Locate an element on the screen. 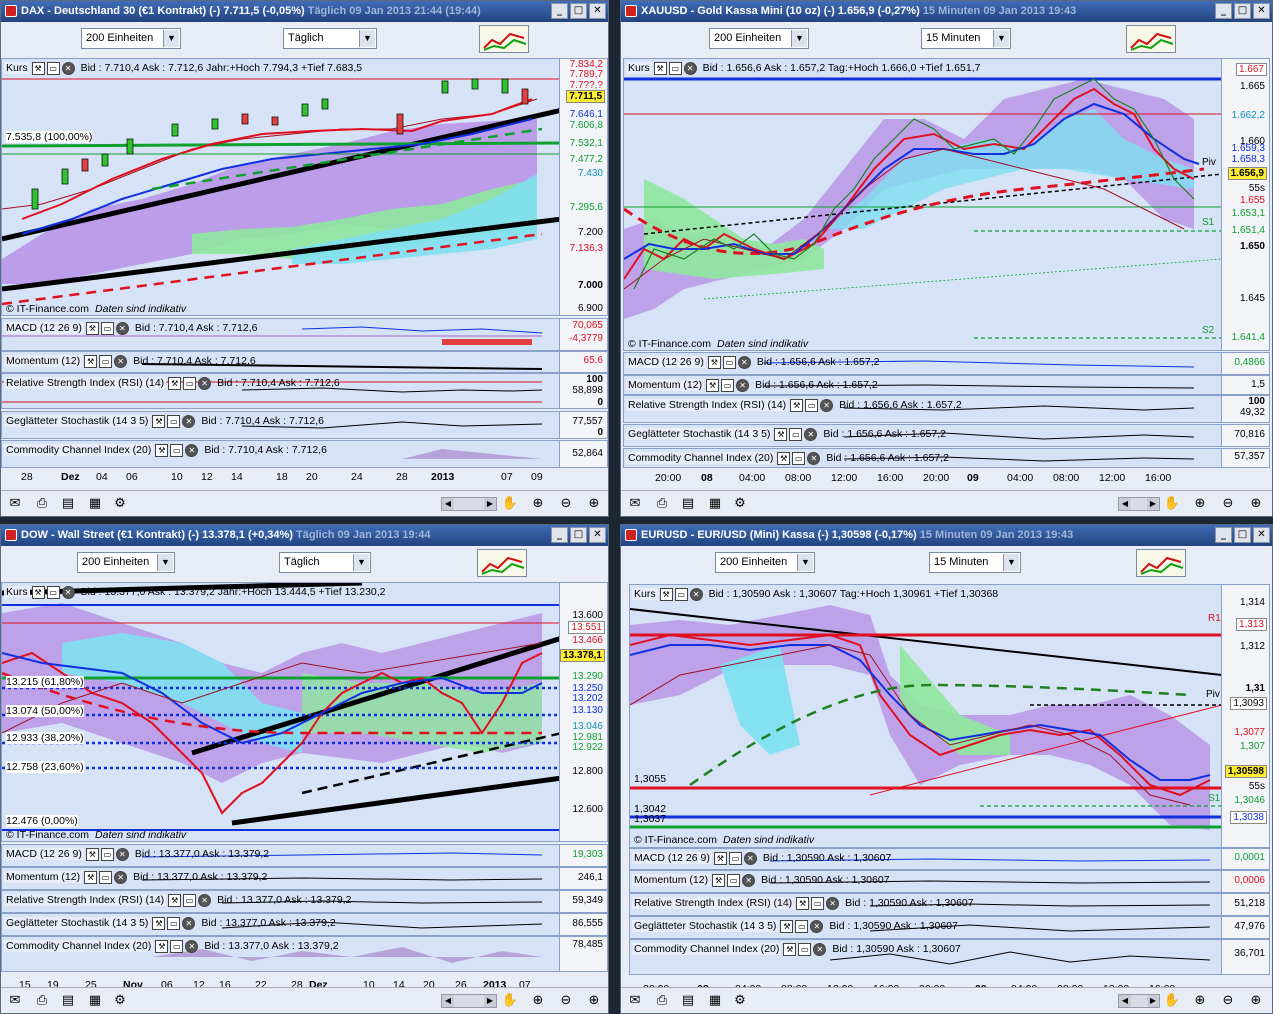 Image resolution: width=1273 pixels, height=1014 pixels. chart-doc-icon: ▦ is located at coordinates (715, 1000).